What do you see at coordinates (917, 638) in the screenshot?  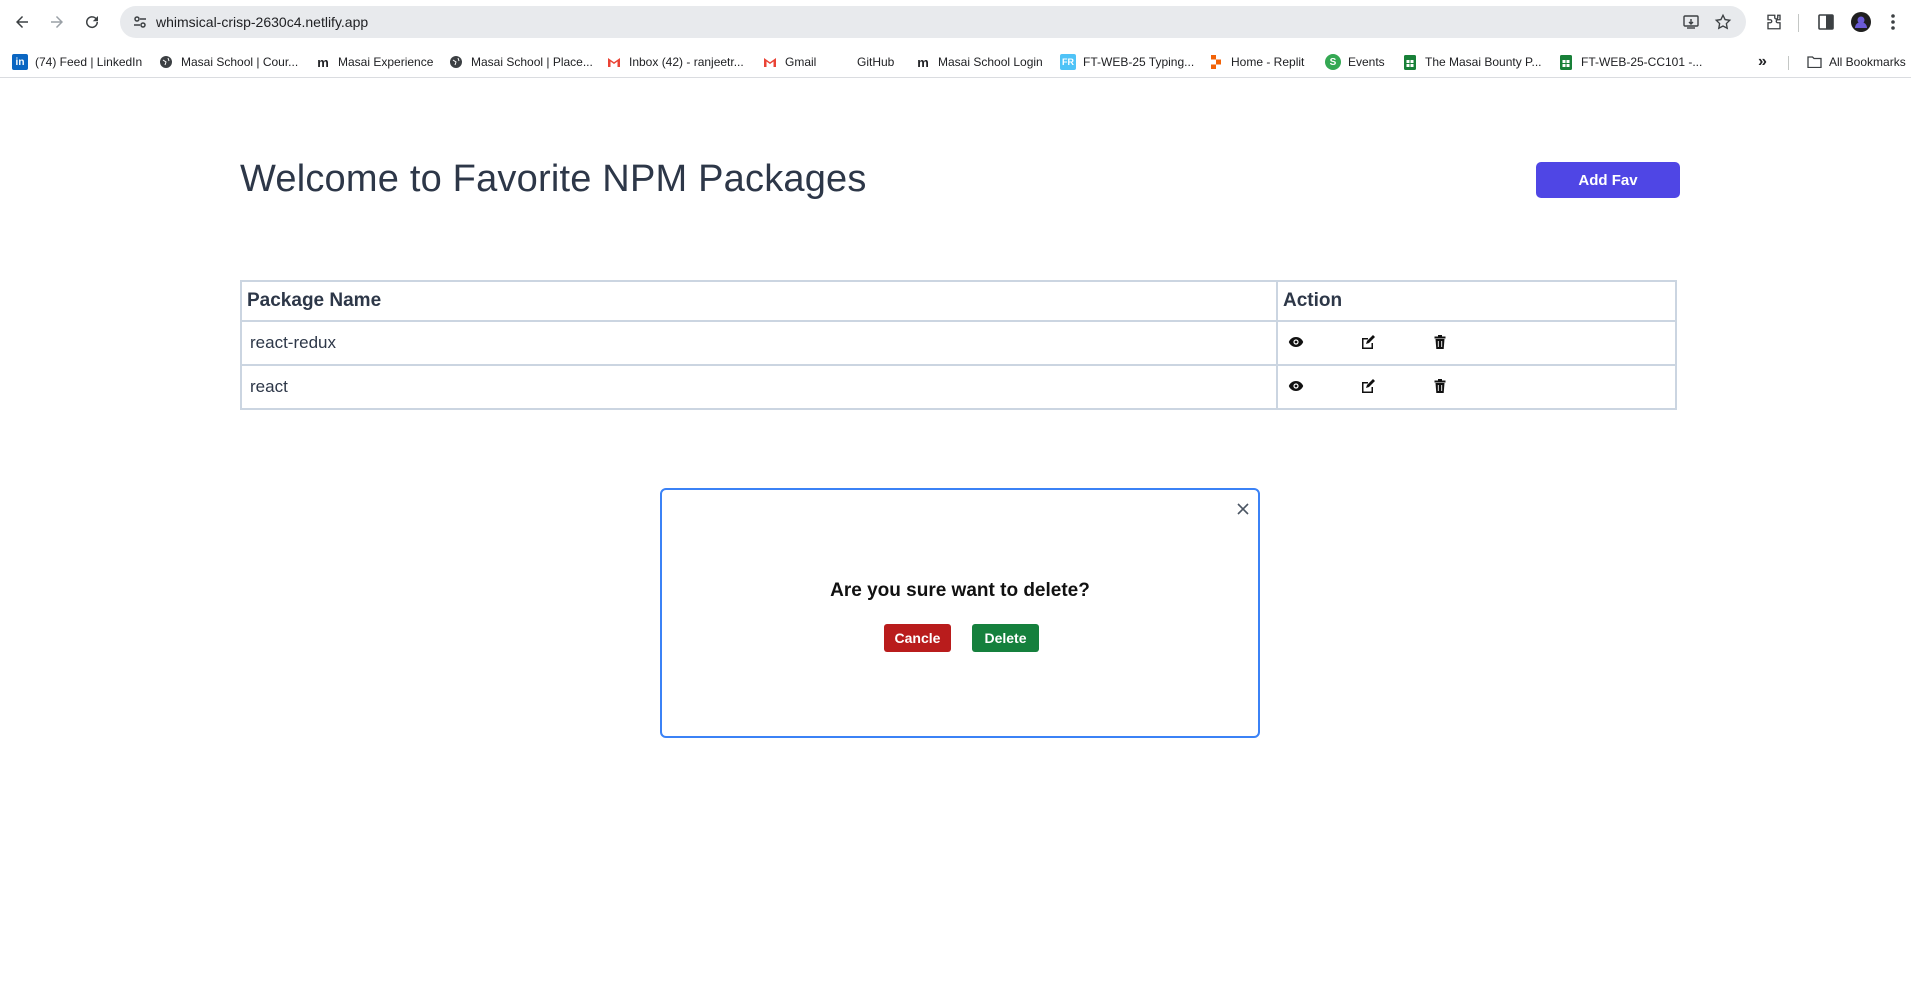 I see `cancel-button: Cancle` at bounding box center [917, 638].